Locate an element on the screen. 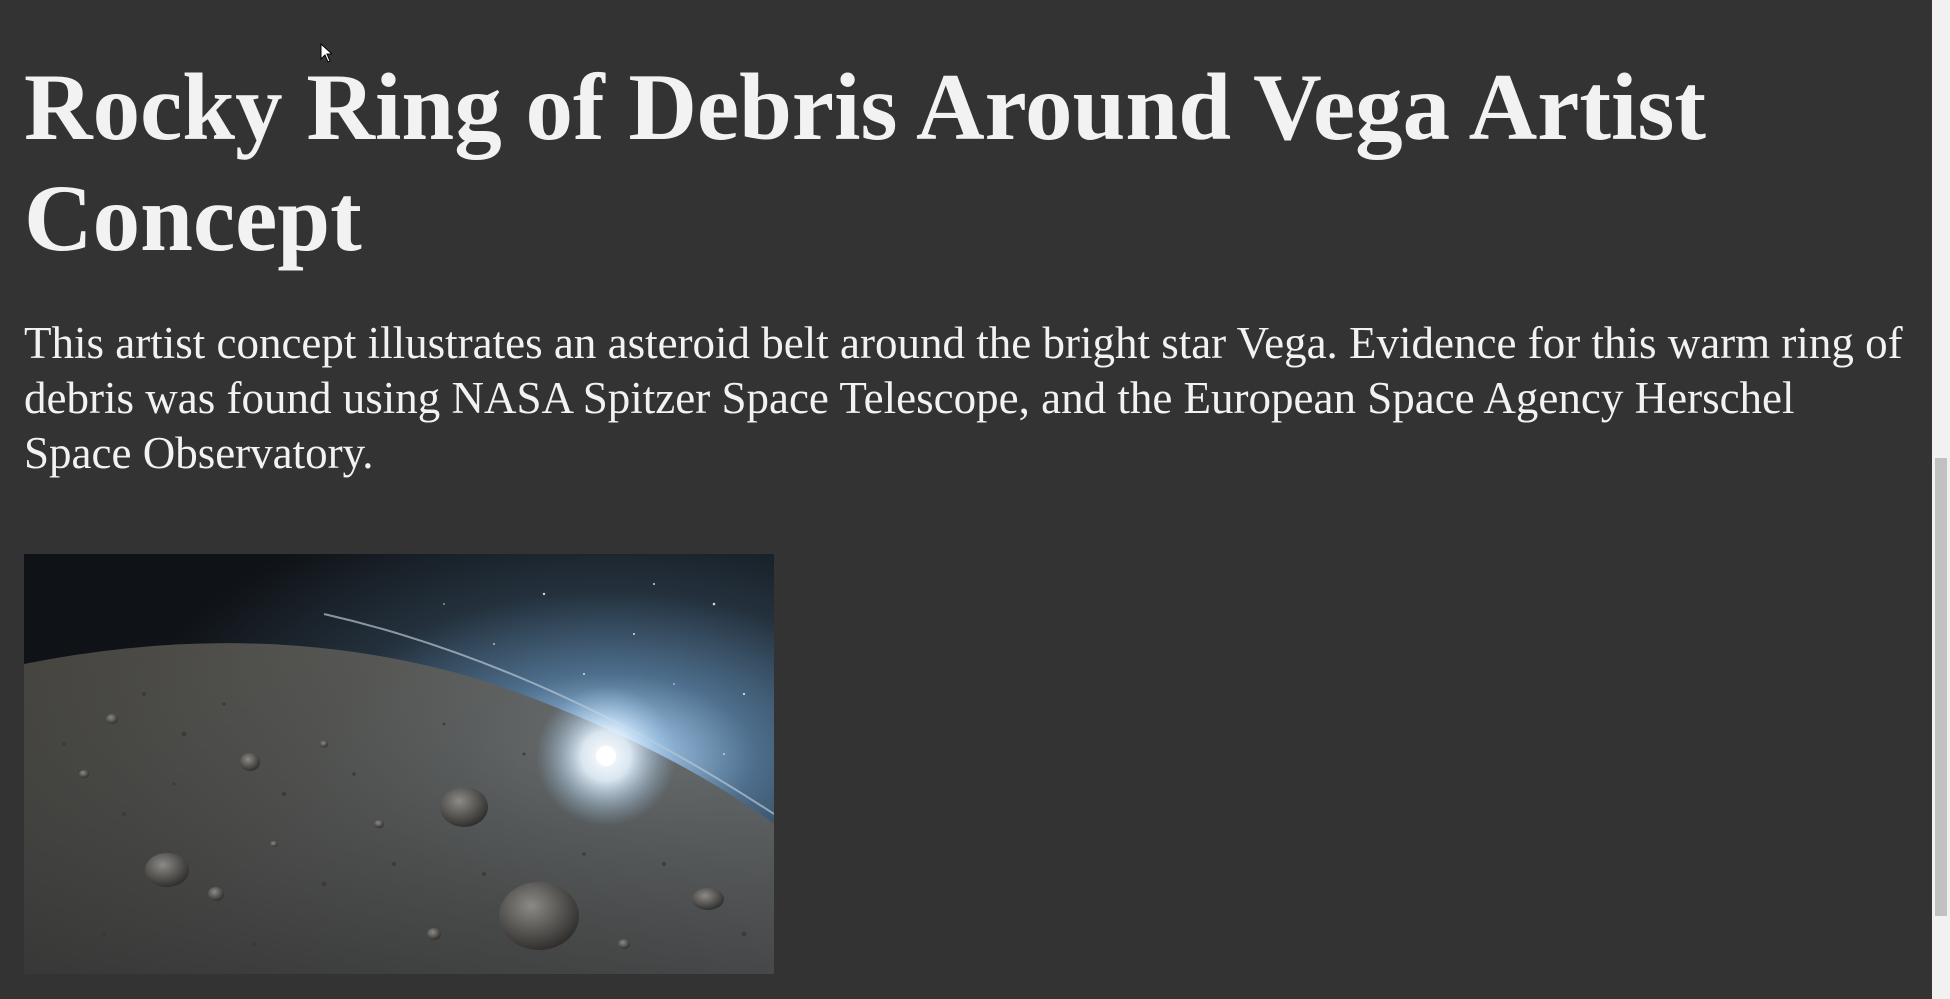 This screenshot has width=1950, height=999. vertical-scrollbar is located at coordinates (1941, 499).